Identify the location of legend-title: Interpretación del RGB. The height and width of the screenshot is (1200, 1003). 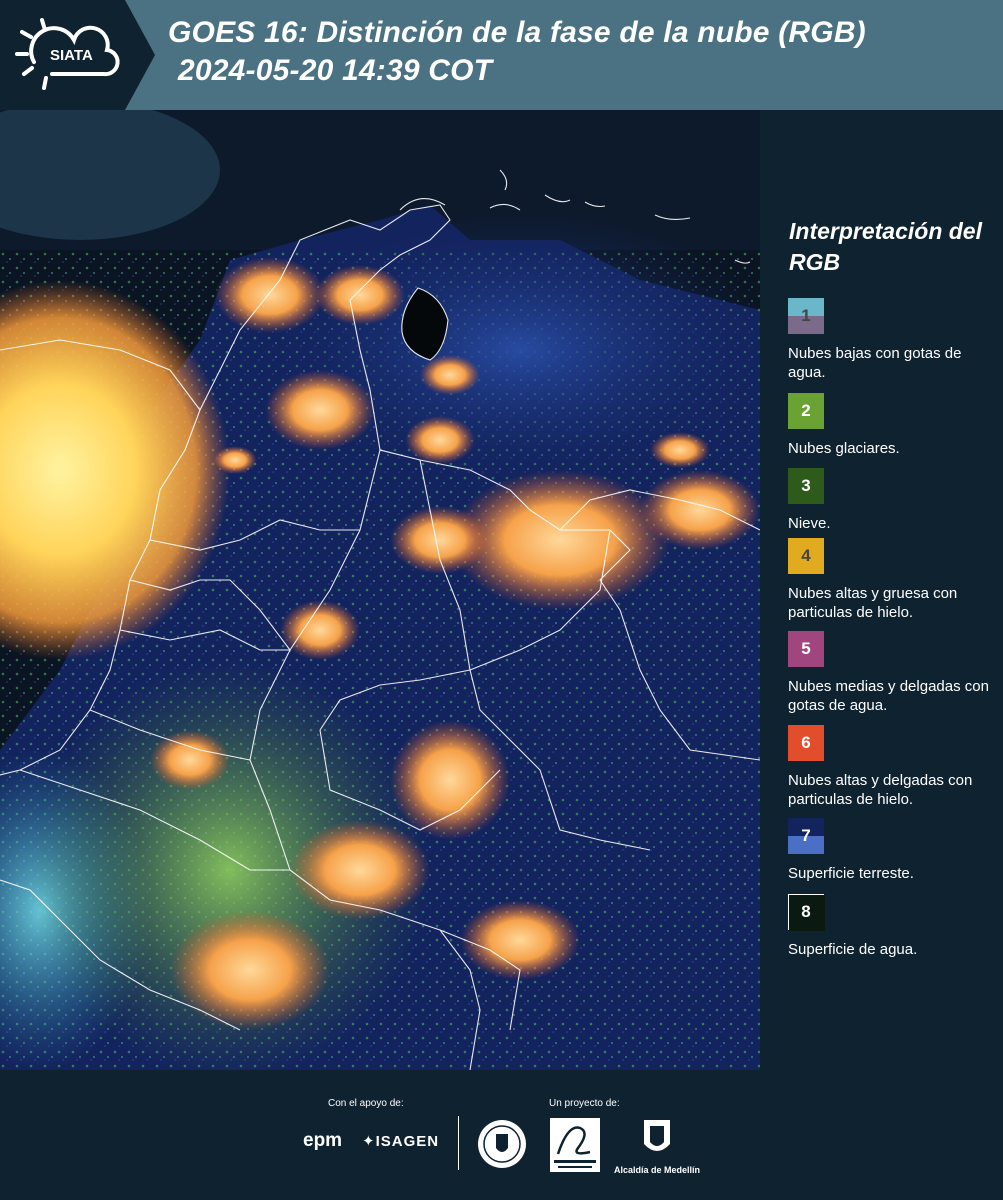
(885, 246).